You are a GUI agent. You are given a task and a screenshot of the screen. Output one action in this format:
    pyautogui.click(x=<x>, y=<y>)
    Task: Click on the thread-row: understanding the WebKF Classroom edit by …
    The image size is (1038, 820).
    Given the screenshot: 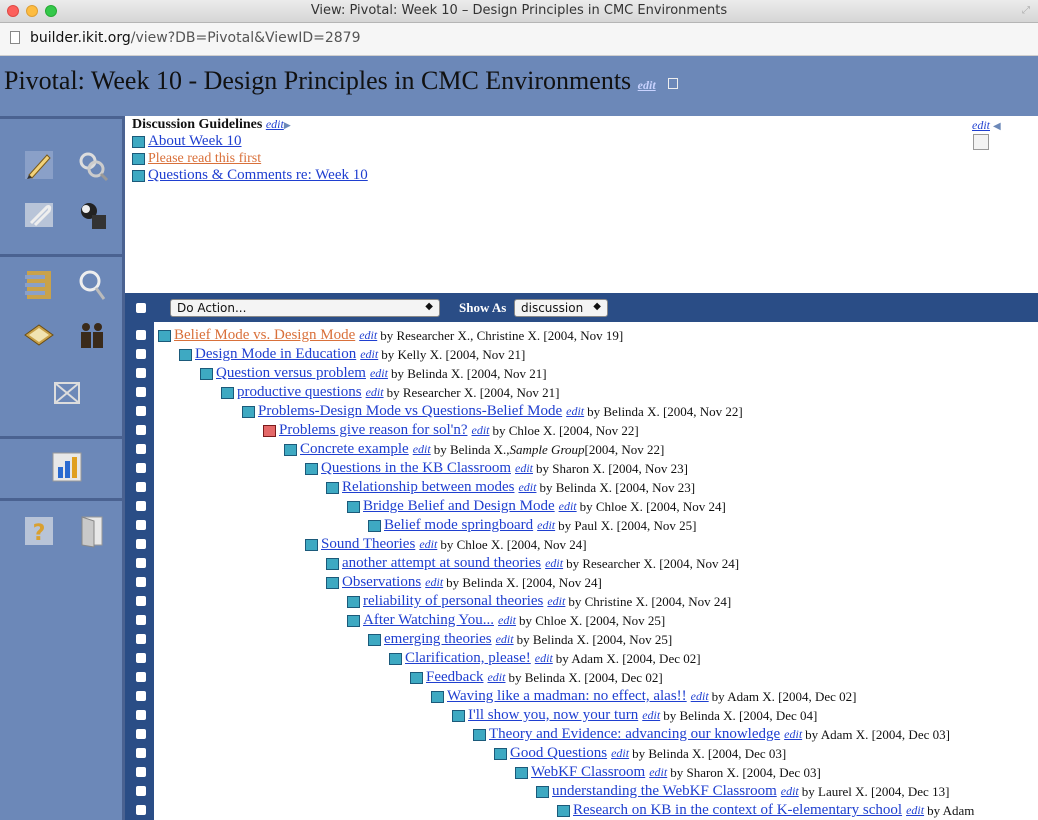 What is the action you would take?
    pyautogui.click(x=742, y=791)
    